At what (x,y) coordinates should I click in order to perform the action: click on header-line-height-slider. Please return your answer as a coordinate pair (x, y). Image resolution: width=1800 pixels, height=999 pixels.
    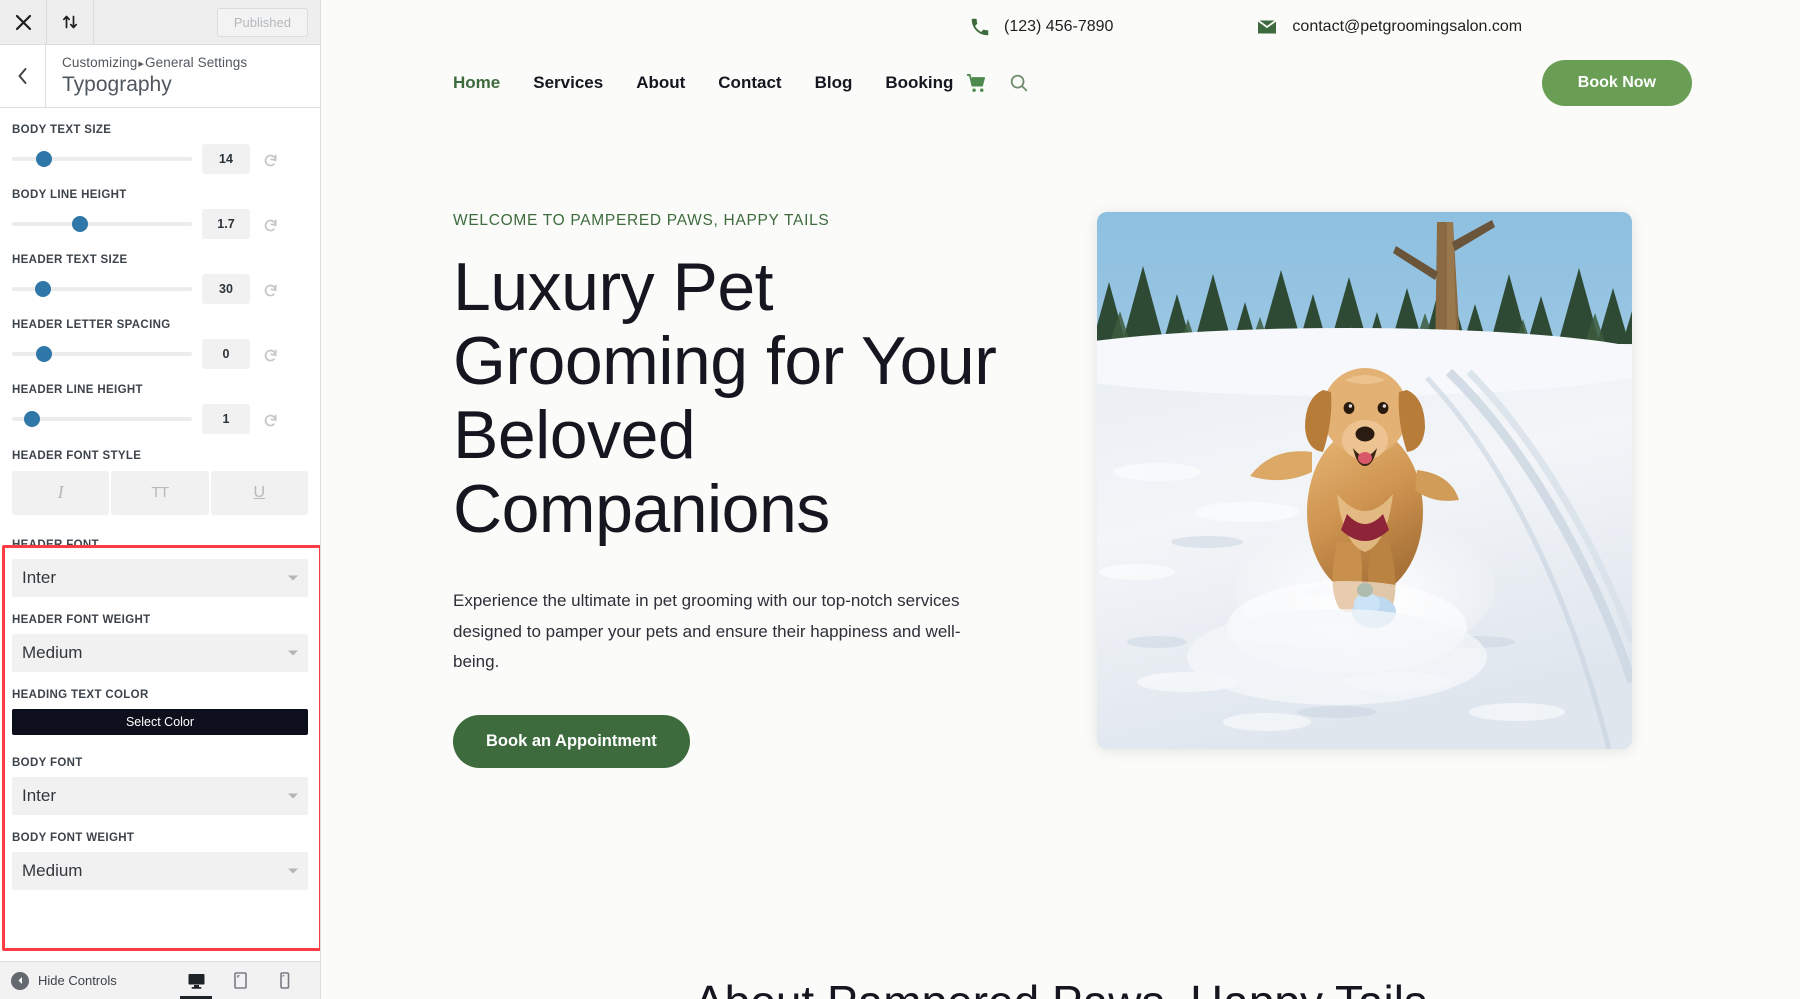
    Looking at the image, I should click on (102, 419).